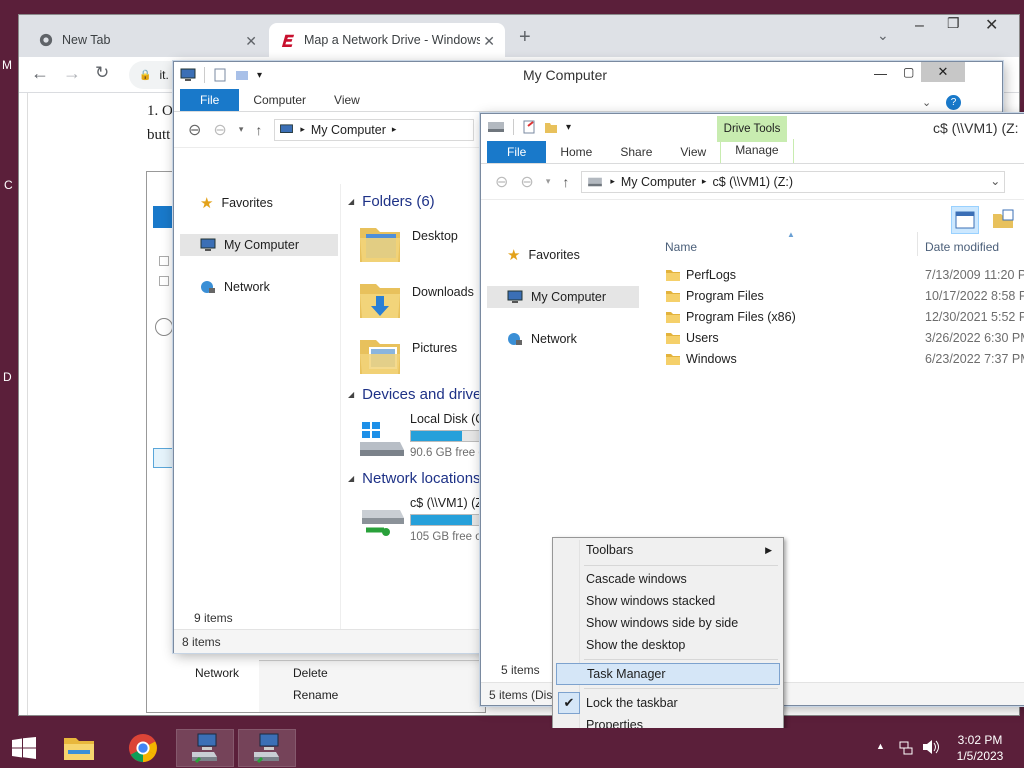 The height and width of the screenshot is (768, 1024). Describe the element at coordinates (160, 111) in the screenshot. I see `page-step-text: 1. O` at that location.